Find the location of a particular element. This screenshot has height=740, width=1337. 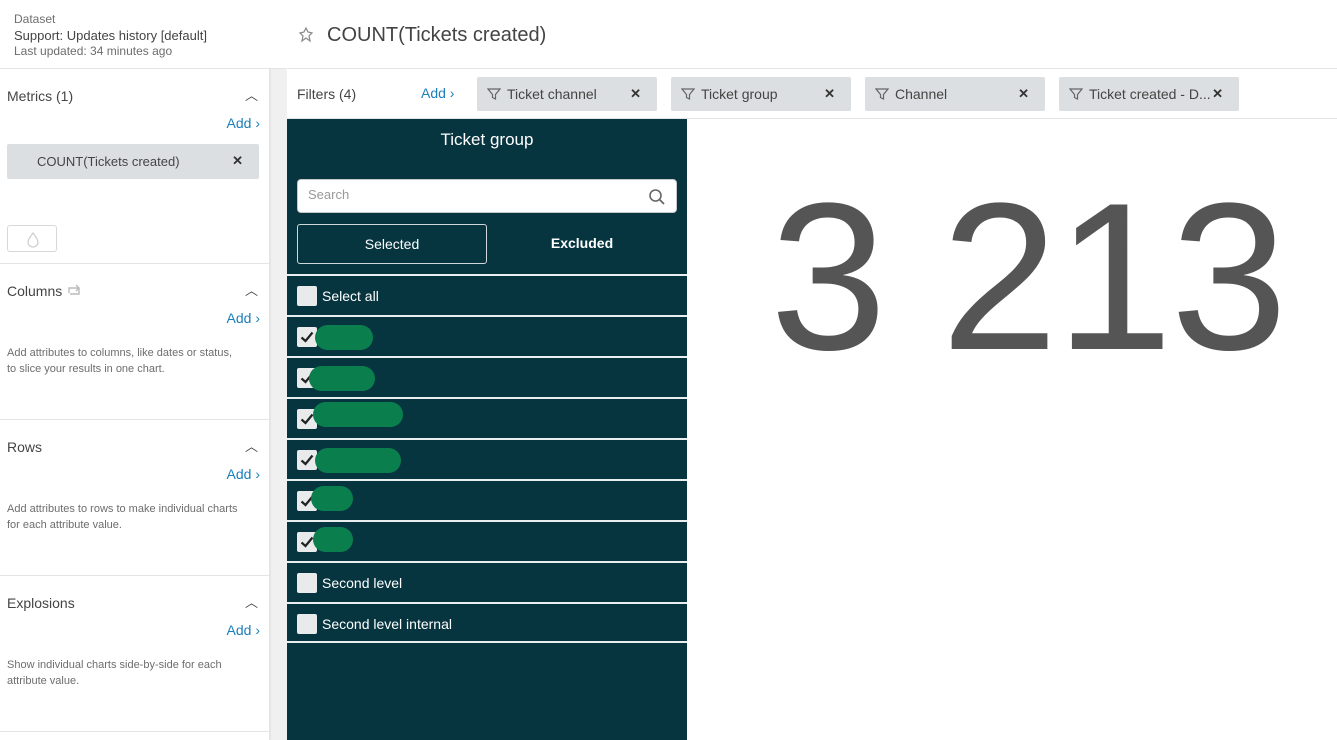

pin-icon is located at coordinates (306, 35).